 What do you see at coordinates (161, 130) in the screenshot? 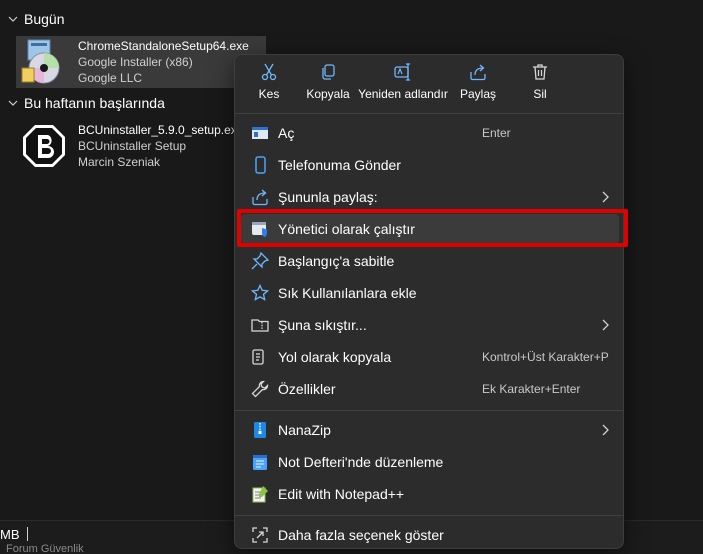
I see `file-name: BCUninstaller_5.9.0_setup.exe` at bounding box center [161, 130].